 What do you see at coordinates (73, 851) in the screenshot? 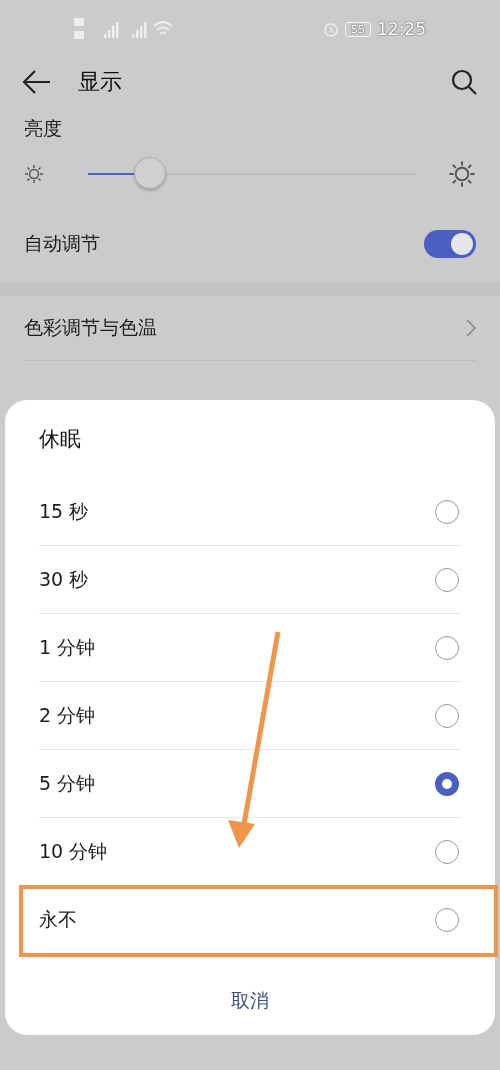
I see `option-label: 10 分钟` at bounding box center [73, 851].